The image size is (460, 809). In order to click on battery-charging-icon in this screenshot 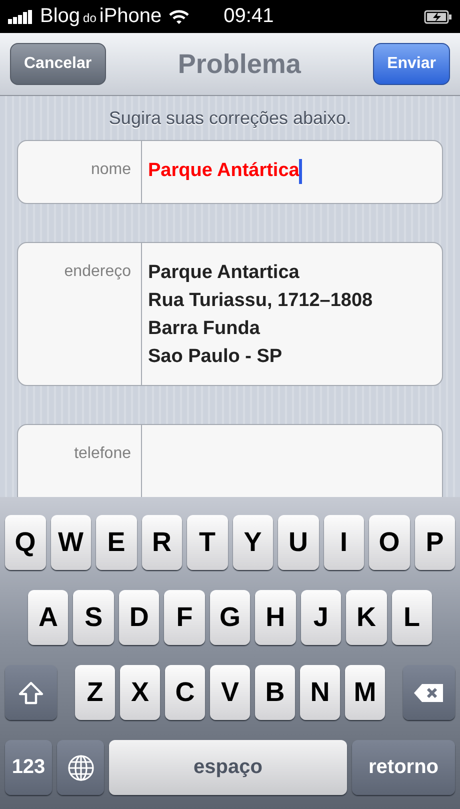, I will do `click(438, 17)`.